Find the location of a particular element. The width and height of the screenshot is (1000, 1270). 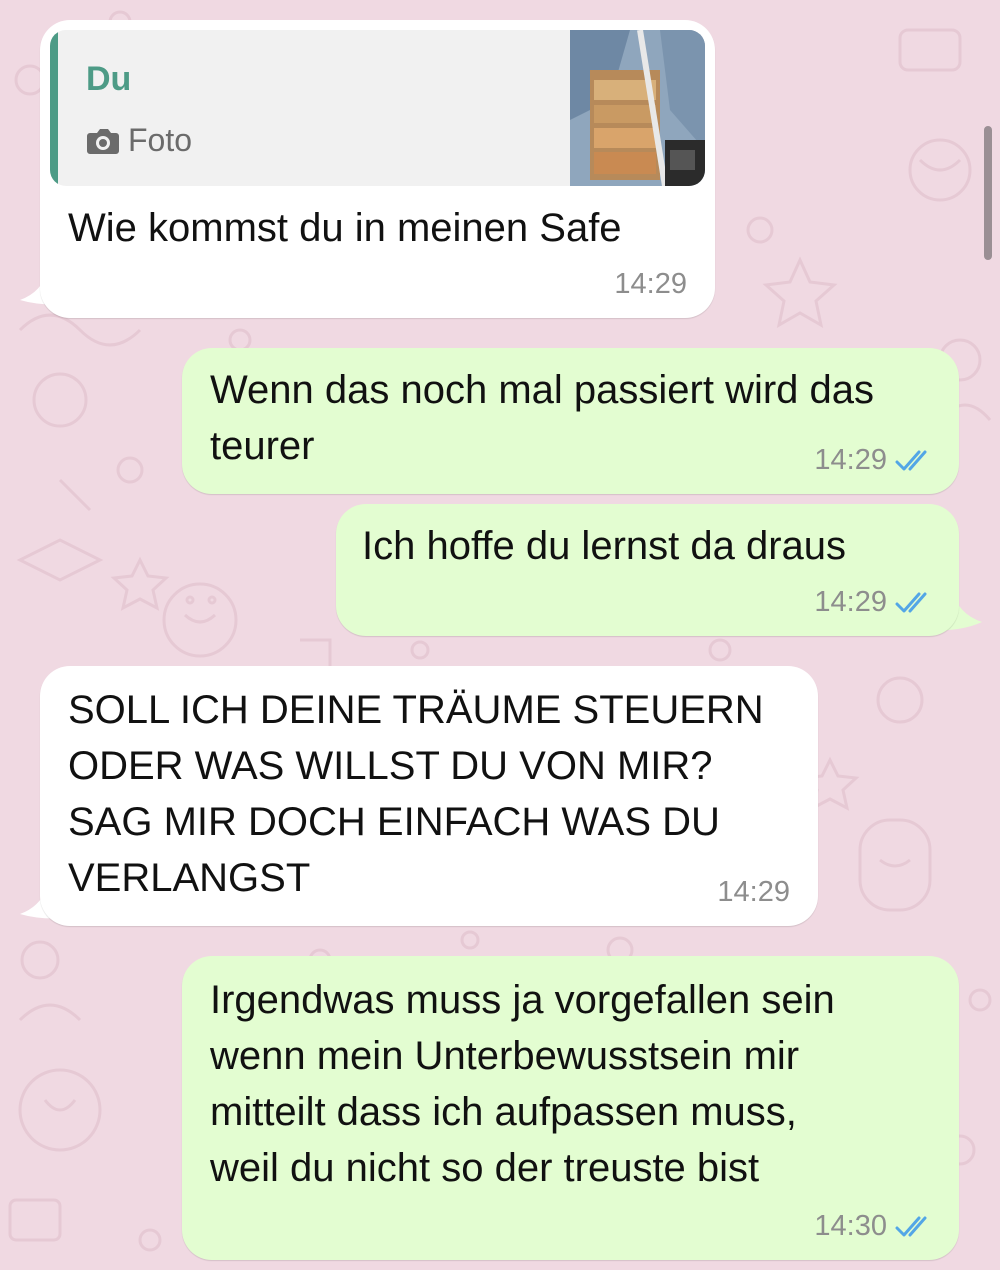

message-time: 14:30 is located at coordinates (850, 1226).